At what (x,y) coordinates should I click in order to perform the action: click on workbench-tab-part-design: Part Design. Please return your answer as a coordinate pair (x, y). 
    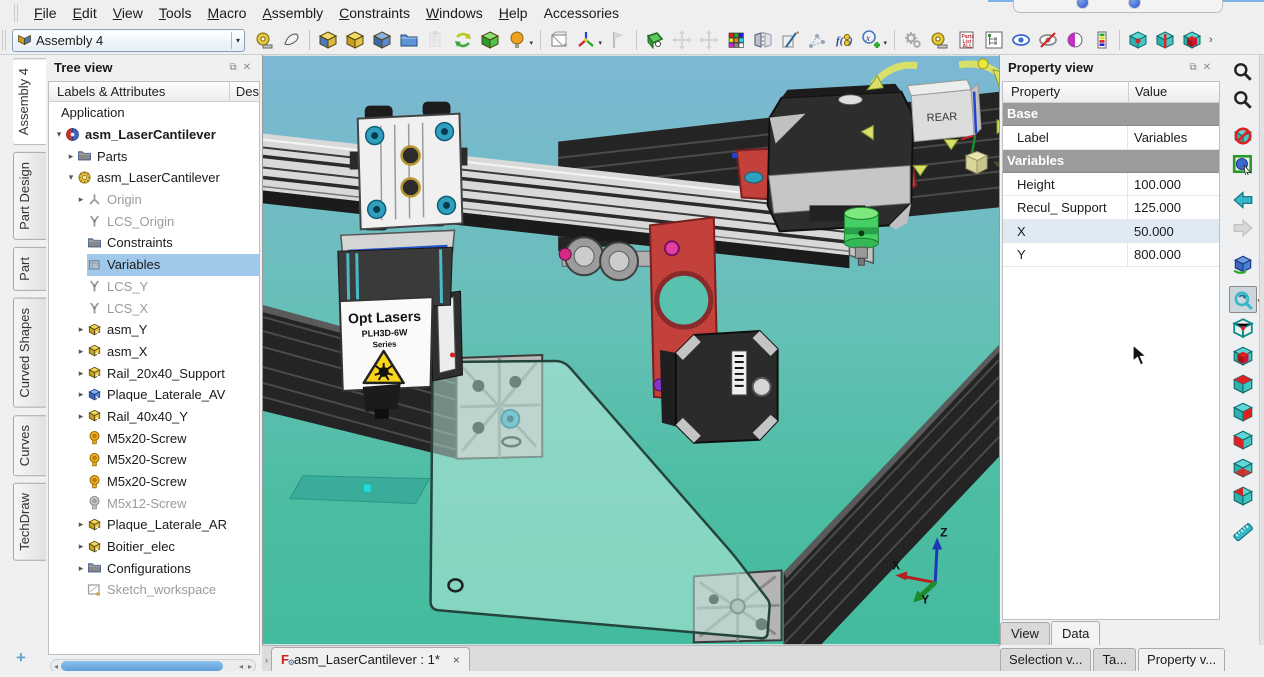
    Looking at the image, I should click on (30, 196).